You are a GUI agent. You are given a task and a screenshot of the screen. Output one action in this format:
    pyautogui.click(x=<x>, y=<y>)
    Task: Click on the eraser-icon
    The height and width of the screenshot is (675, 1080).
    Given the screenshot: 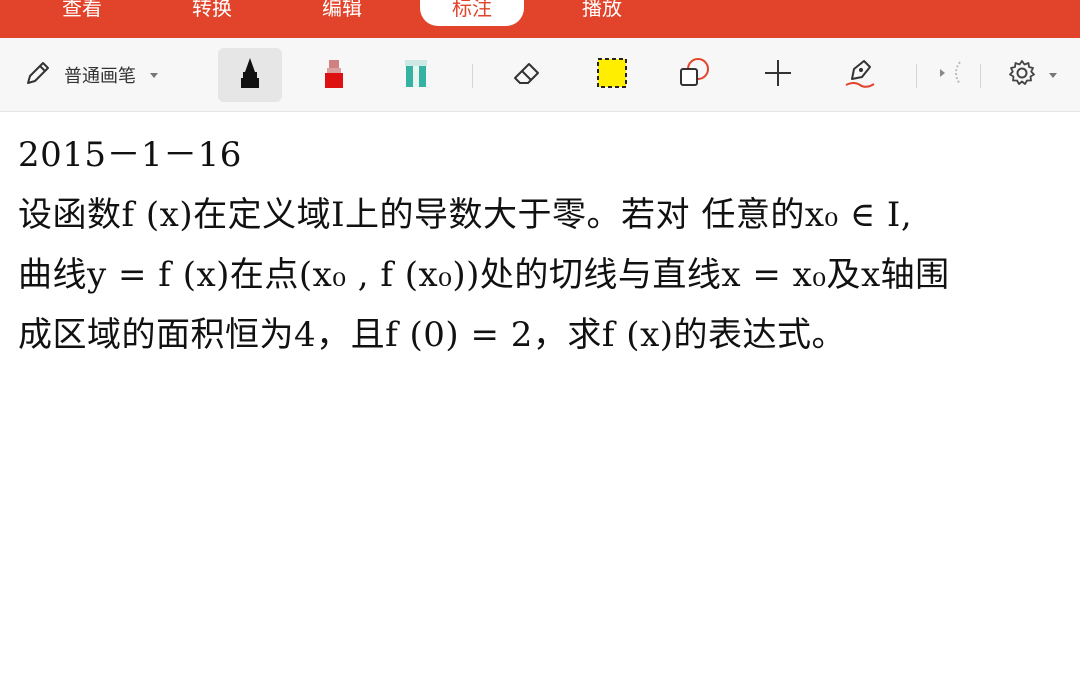 What is the action you would take?
    pyautogui.click(x=528, y=75)
    